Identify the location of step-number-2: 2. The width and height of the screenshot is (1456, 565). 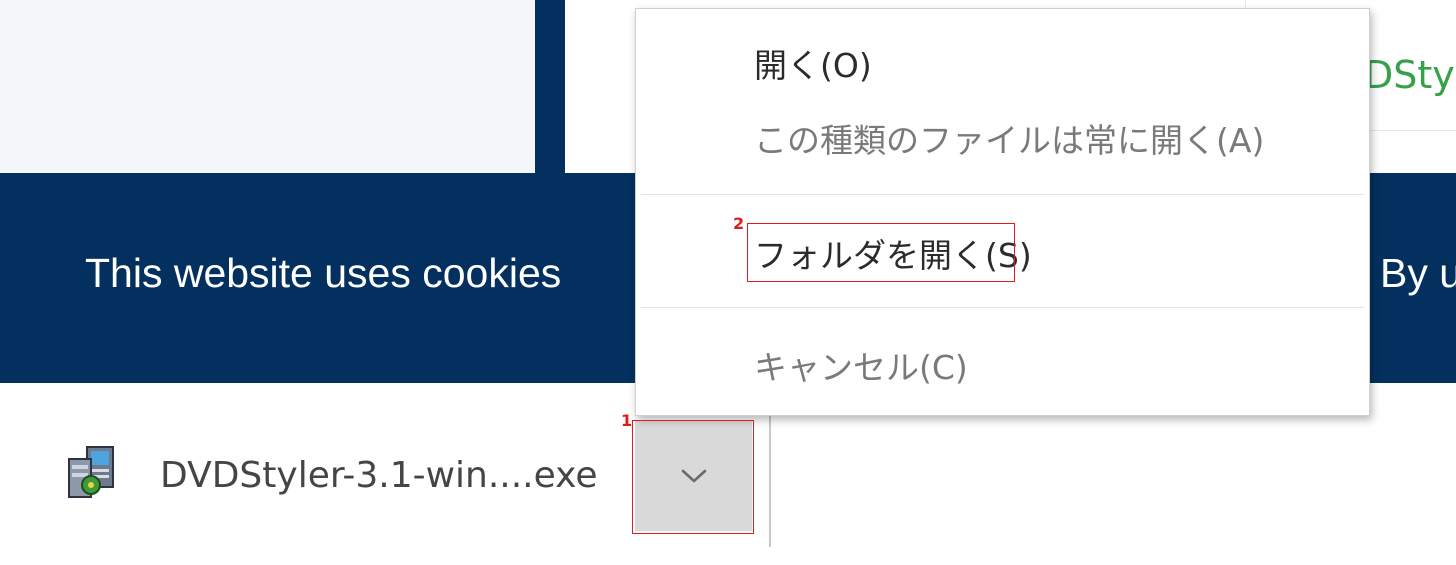
(739, 223).